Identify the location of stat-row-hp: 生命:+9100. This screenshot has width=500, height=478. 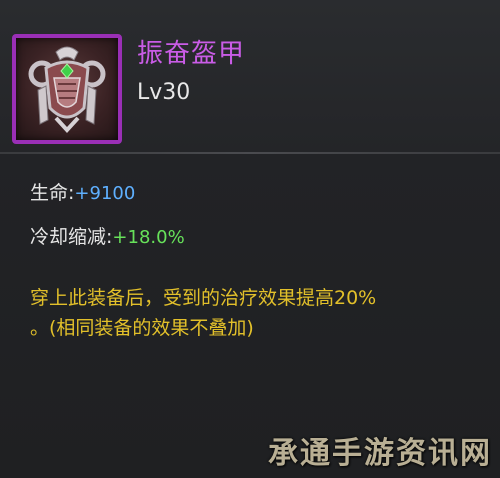
(82, 191).